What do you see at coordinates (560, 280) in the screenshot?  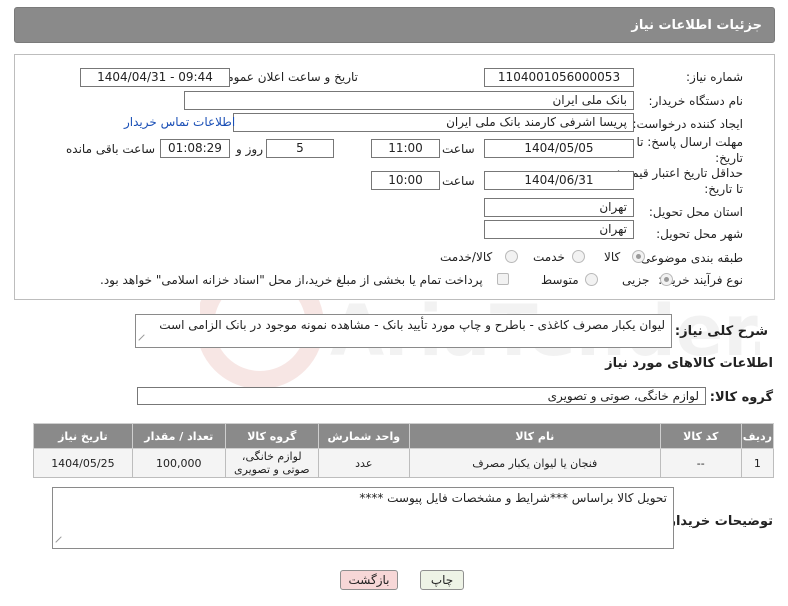 I see `process-medium-label: متوسط` at bounding box center [560, 280].